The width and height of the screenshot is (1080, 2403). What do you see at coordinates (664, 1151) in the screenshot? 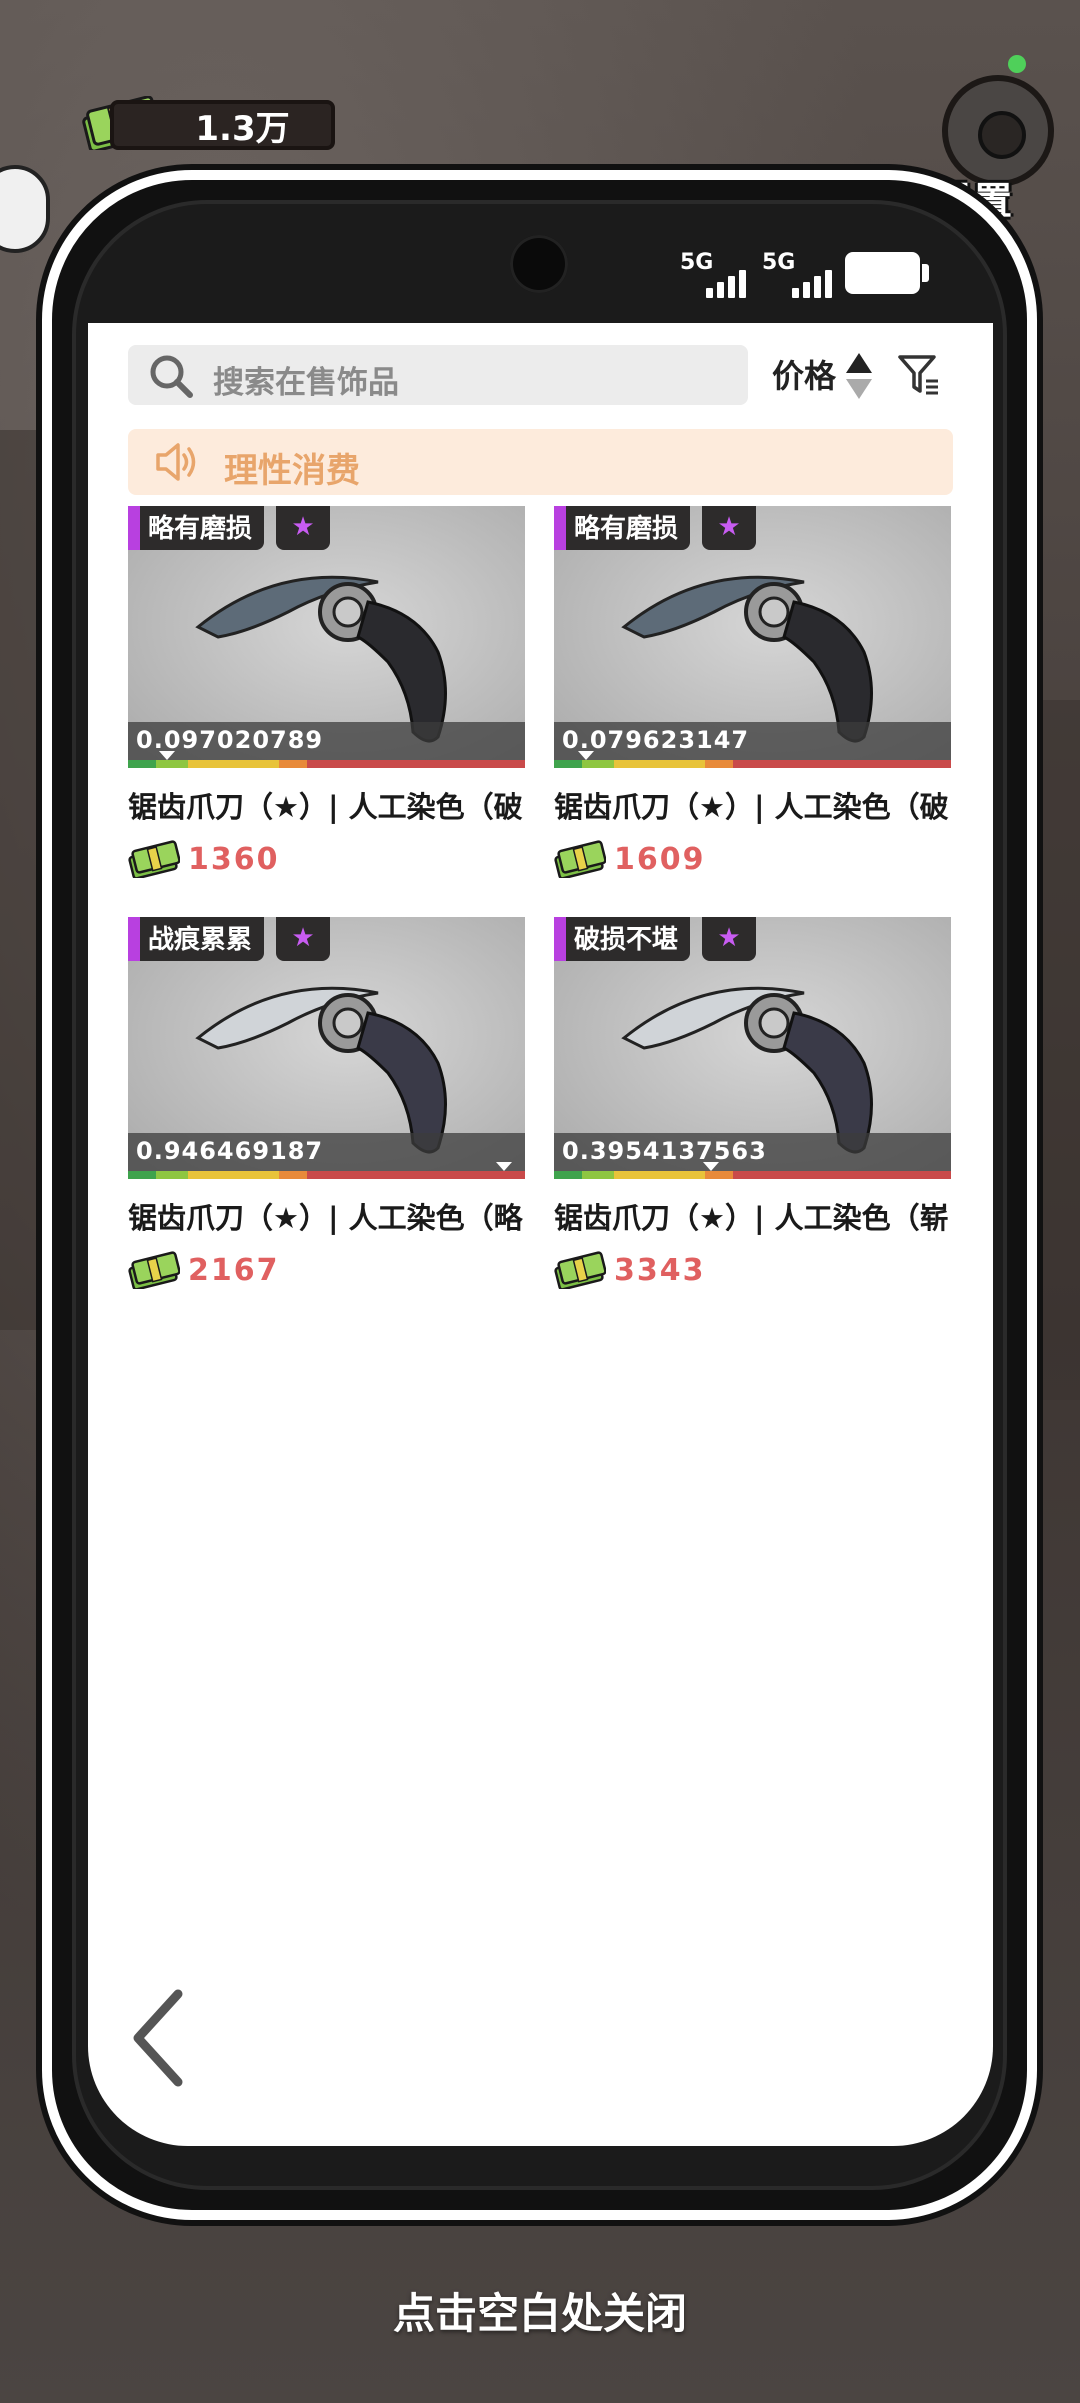
I see `float-value: 0.3954137563` at bounding box center [664, 1151].